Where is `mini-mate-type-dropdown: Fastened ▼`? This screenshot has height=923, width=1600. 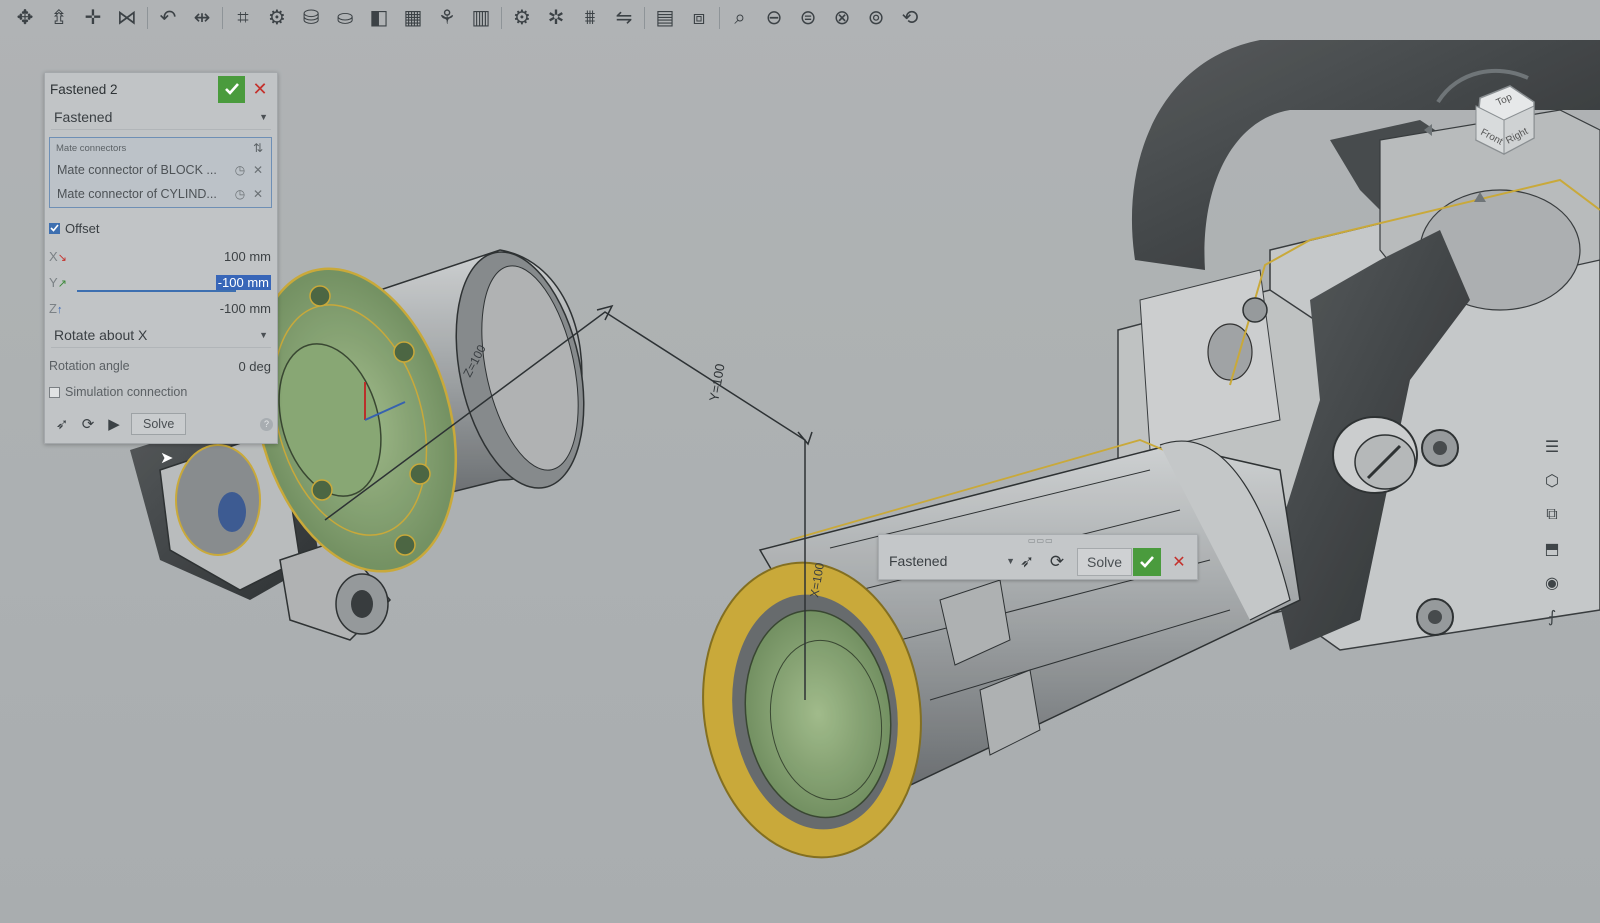 mini-mate-type-dropdown: Fastened ▼ is located at coordinates (952, 561).